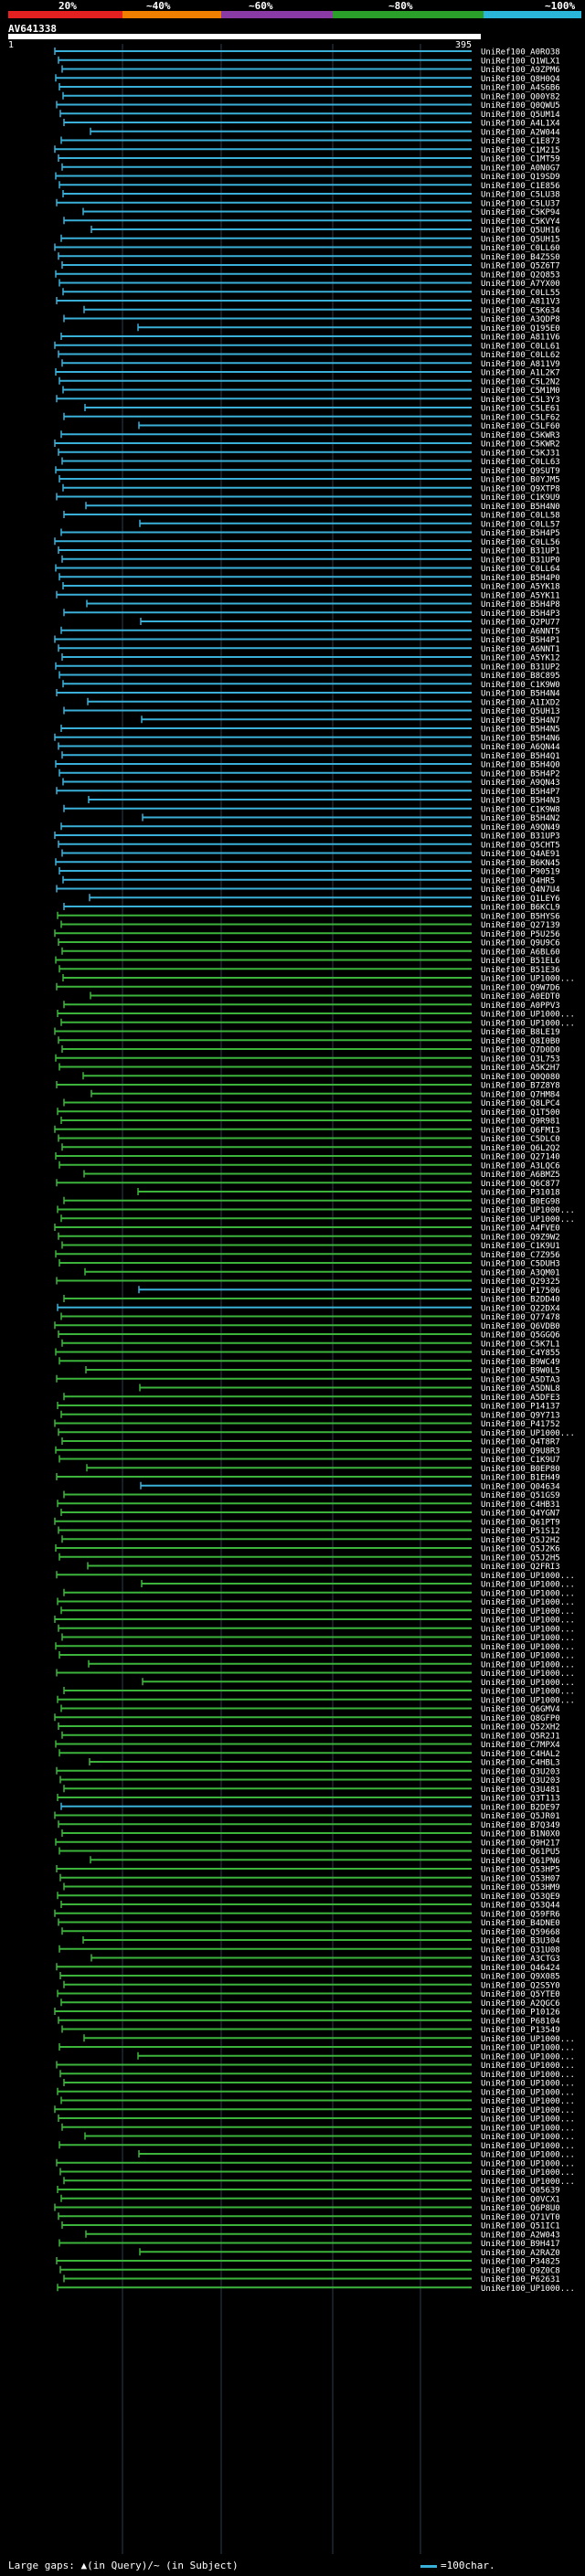 The height and width of the screenshot is (2576, 585). Describe the element at coordinates (520, 578) in the screenshot. I see `hit-label: UniRef100_B5H4P0` at that location.